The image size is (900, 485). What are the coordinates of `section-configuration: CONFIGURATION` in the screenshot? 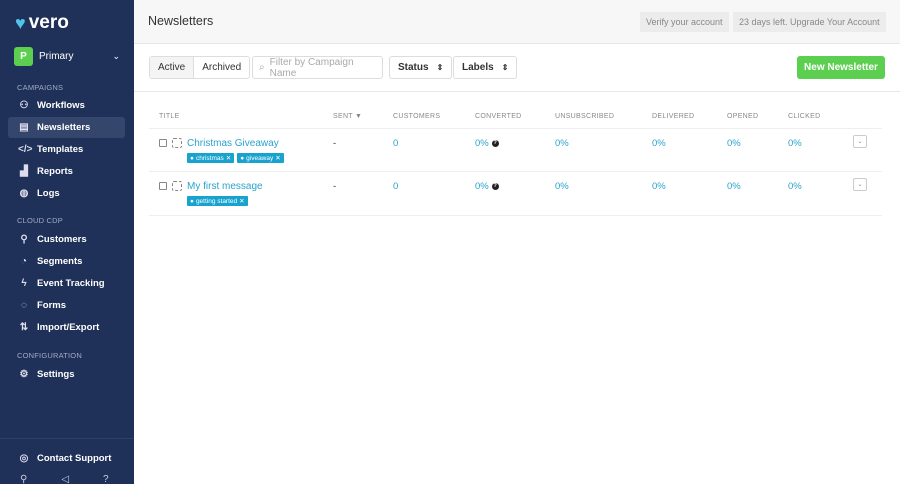 It's located at (49, 355).